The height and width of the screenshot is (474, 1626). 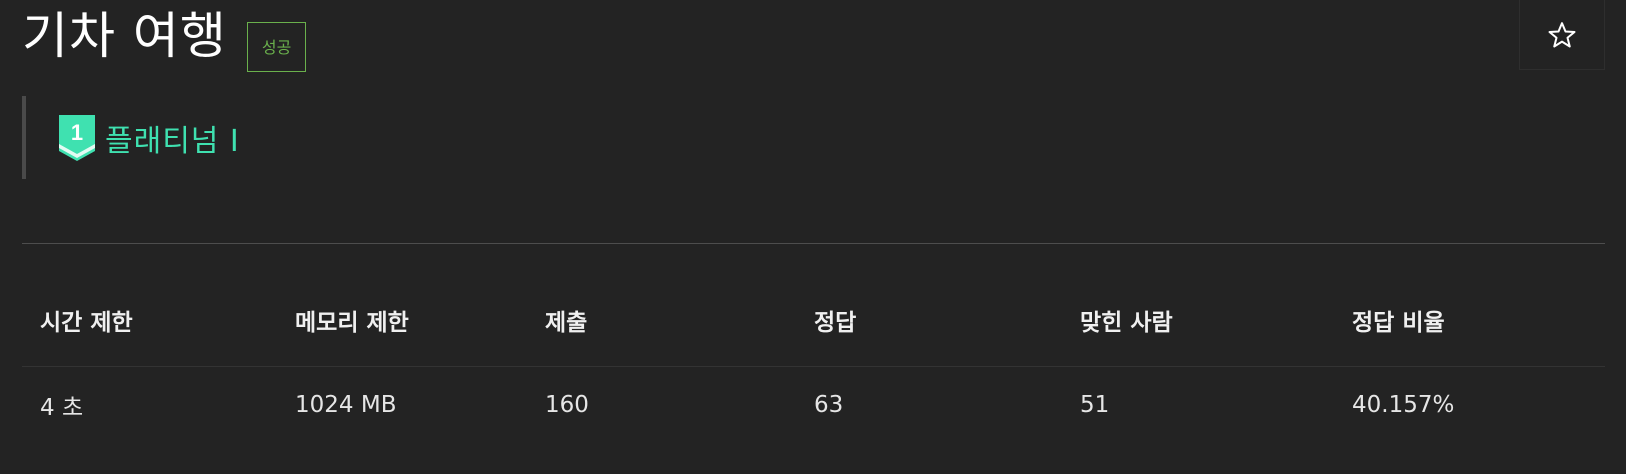 I want to click on value-submissions: 160, so click(x=567, y=405).